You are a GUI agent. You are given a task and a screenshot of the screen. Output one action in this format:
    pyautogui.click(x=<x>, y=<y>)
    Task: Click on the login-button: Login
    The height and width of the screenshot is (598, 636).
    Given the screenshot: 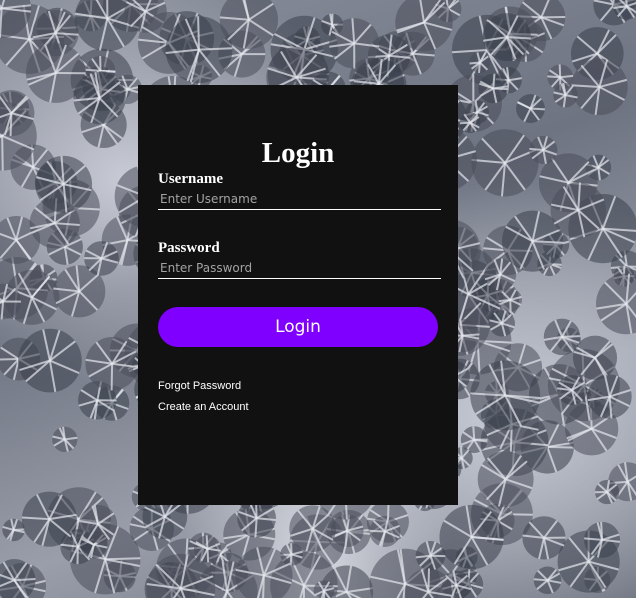 What is the action you would take?
    pyautogui.click(x=298, y=327)
    